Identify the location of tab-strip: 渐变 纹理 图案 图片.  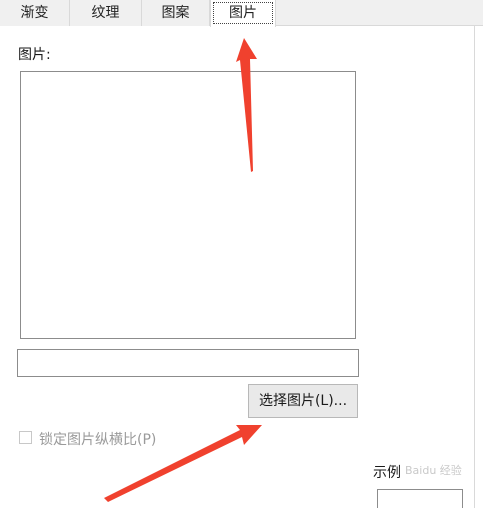
(241, 13).